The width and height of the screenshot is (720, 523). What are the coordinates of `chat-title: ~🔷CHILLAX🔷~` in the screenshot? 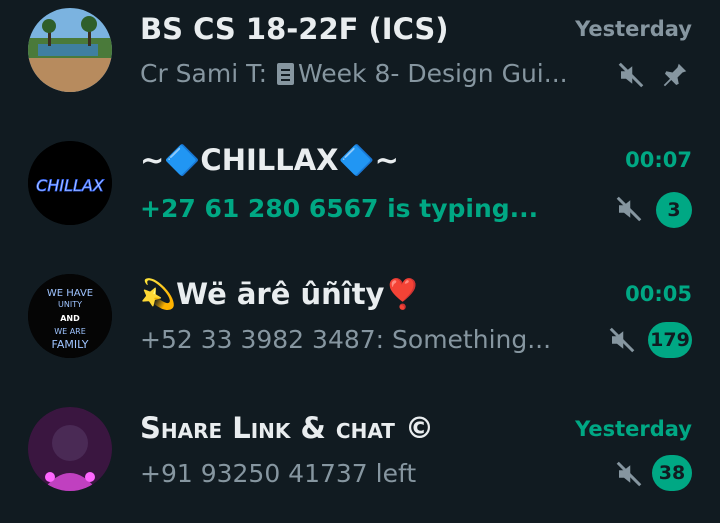 It's located at (269, 160).